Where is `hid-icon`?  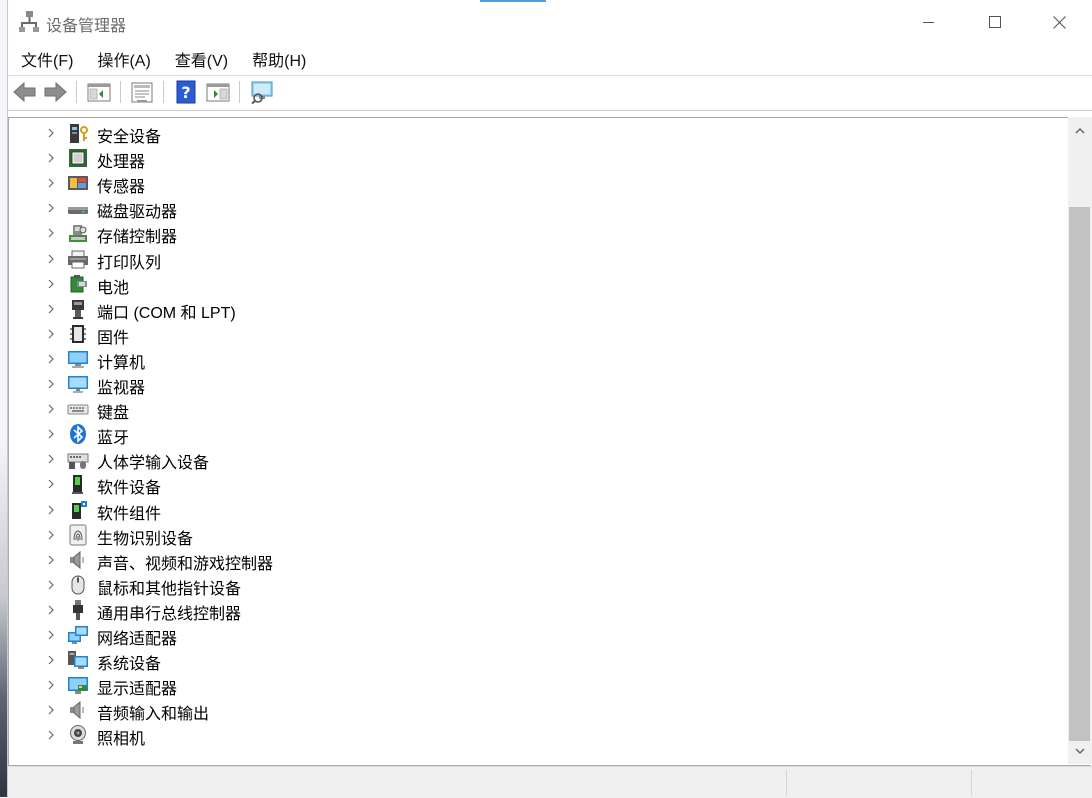 hid-icon is located at coordinates (78, 459).